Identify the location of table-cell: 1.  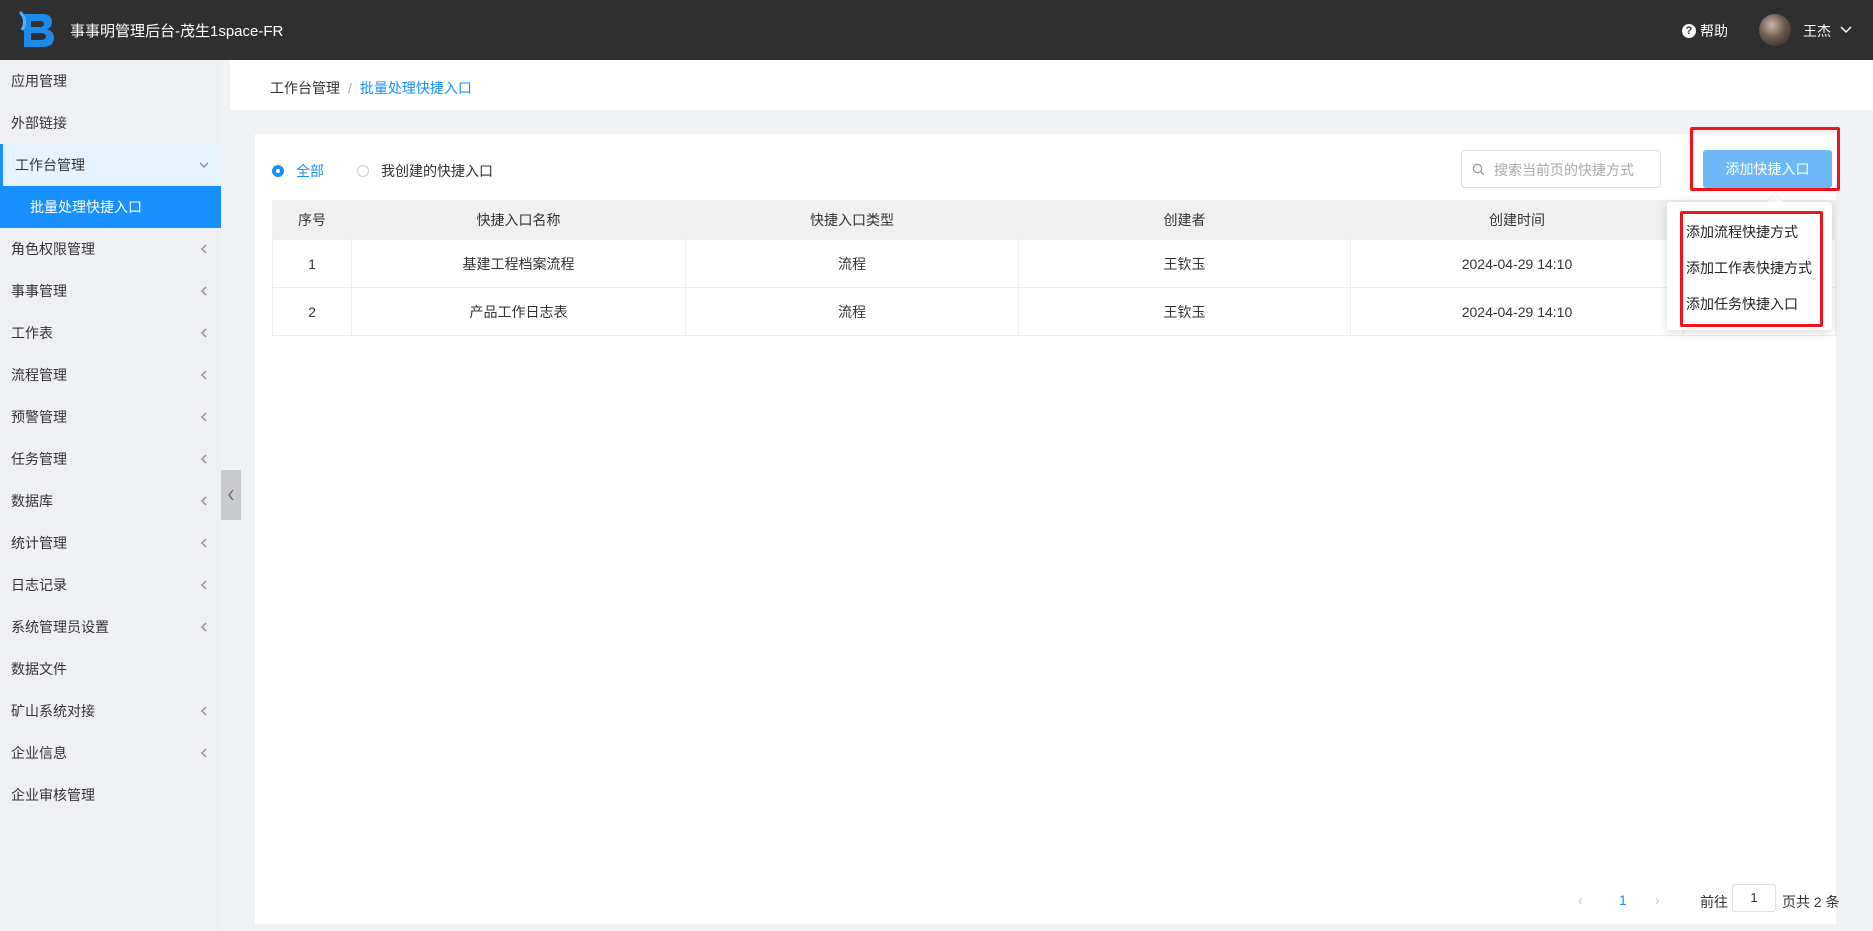
(312, 263).